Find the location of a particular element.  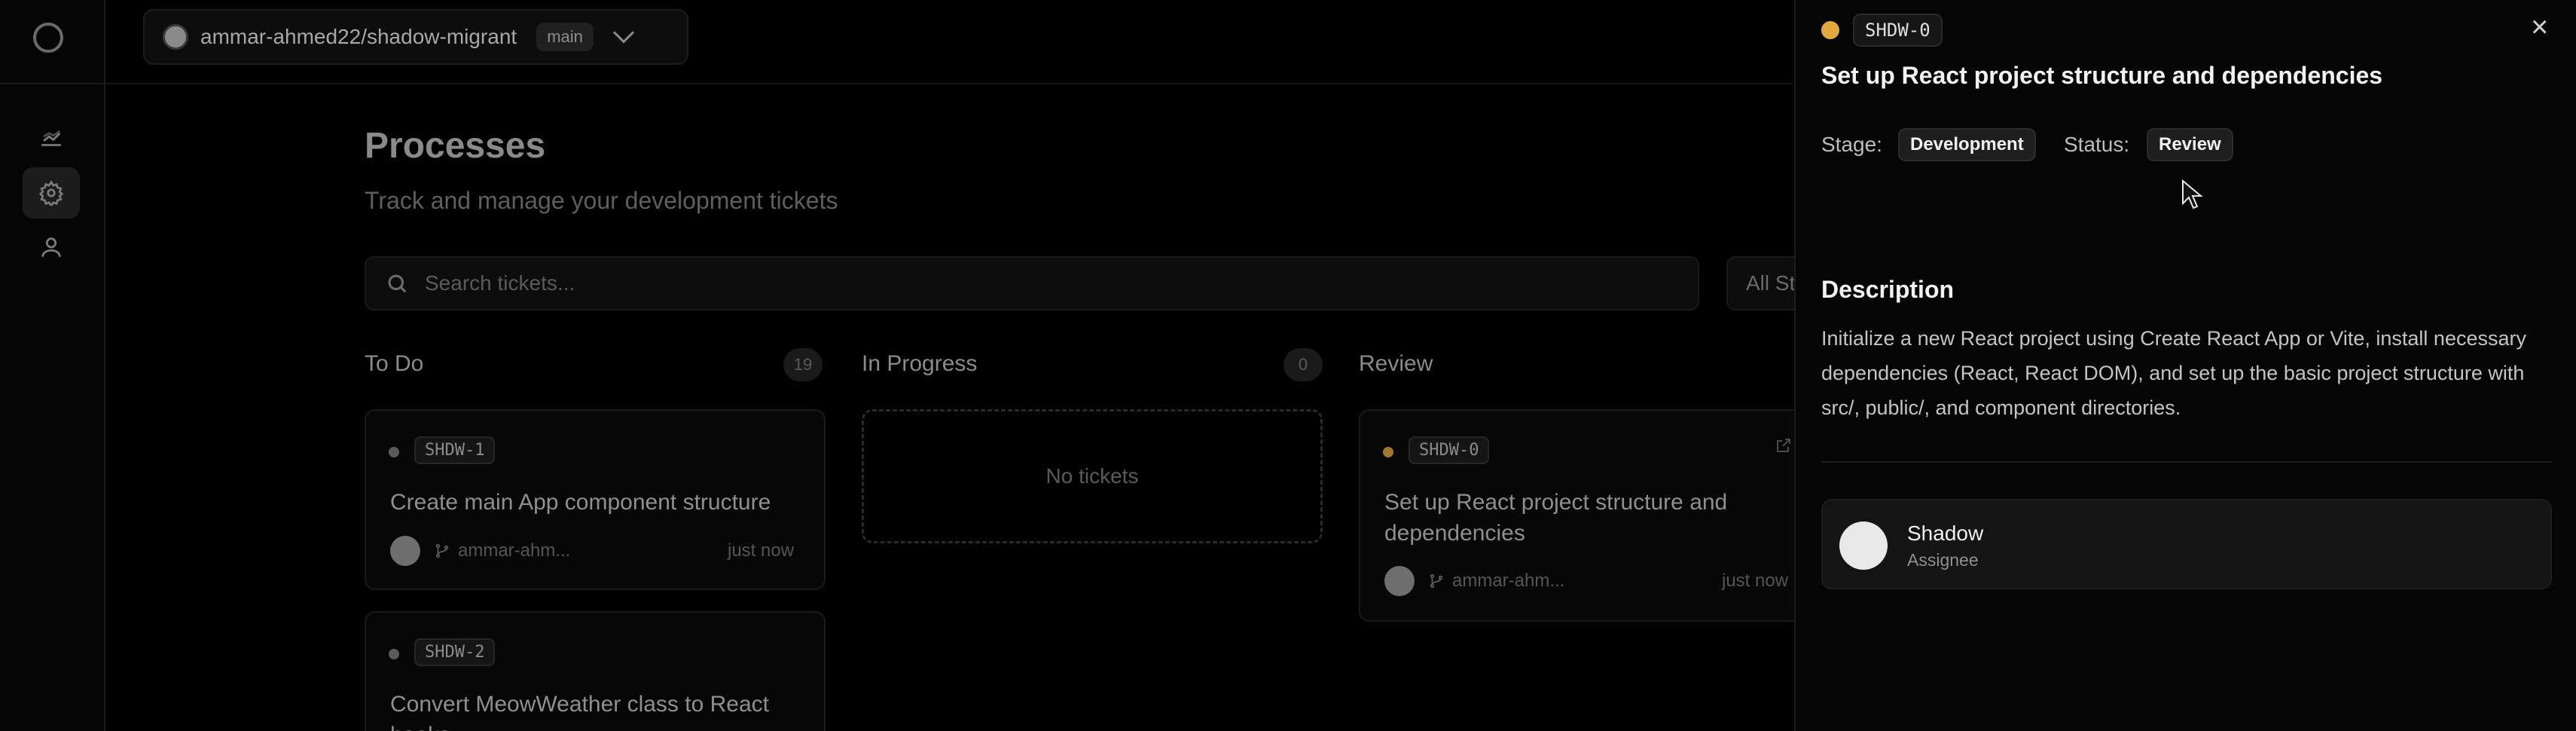

sidebar-rail is located at coordinates (53, 365).